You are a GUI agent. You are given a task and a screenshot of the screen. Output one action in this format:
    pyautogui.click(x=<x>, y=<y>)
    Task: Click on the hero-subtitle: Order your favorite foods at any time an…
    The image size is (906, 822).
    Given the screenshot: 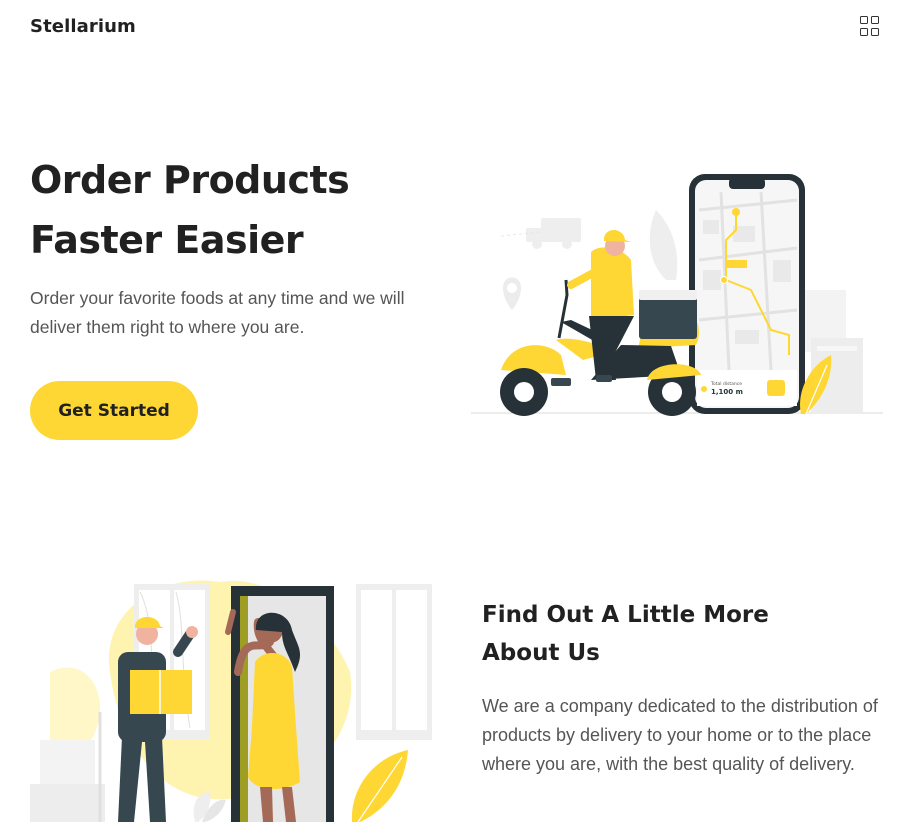 What is the action you would take?
    pyautogui.click(x=217, y=312)
    